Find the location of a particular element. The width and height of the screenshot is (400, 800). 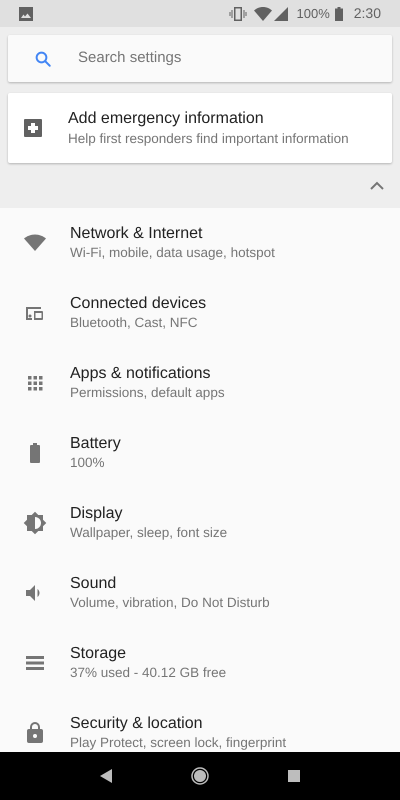

item-subtitle: Play Protect, screen lock, fingerprint is located at coordinates (178, 742).